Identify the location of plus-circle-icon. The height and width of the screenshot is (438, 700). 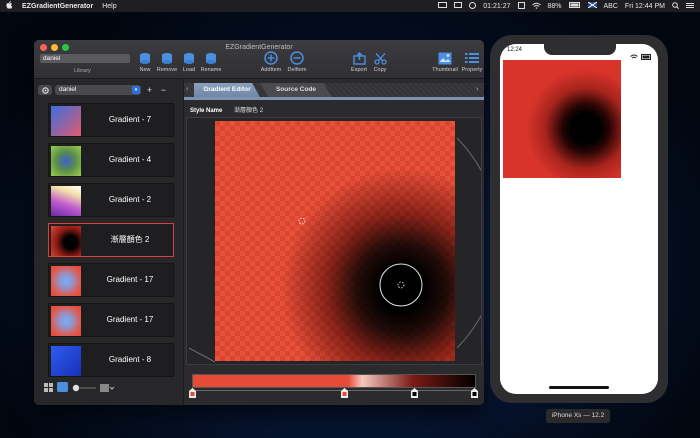
(271, 58).